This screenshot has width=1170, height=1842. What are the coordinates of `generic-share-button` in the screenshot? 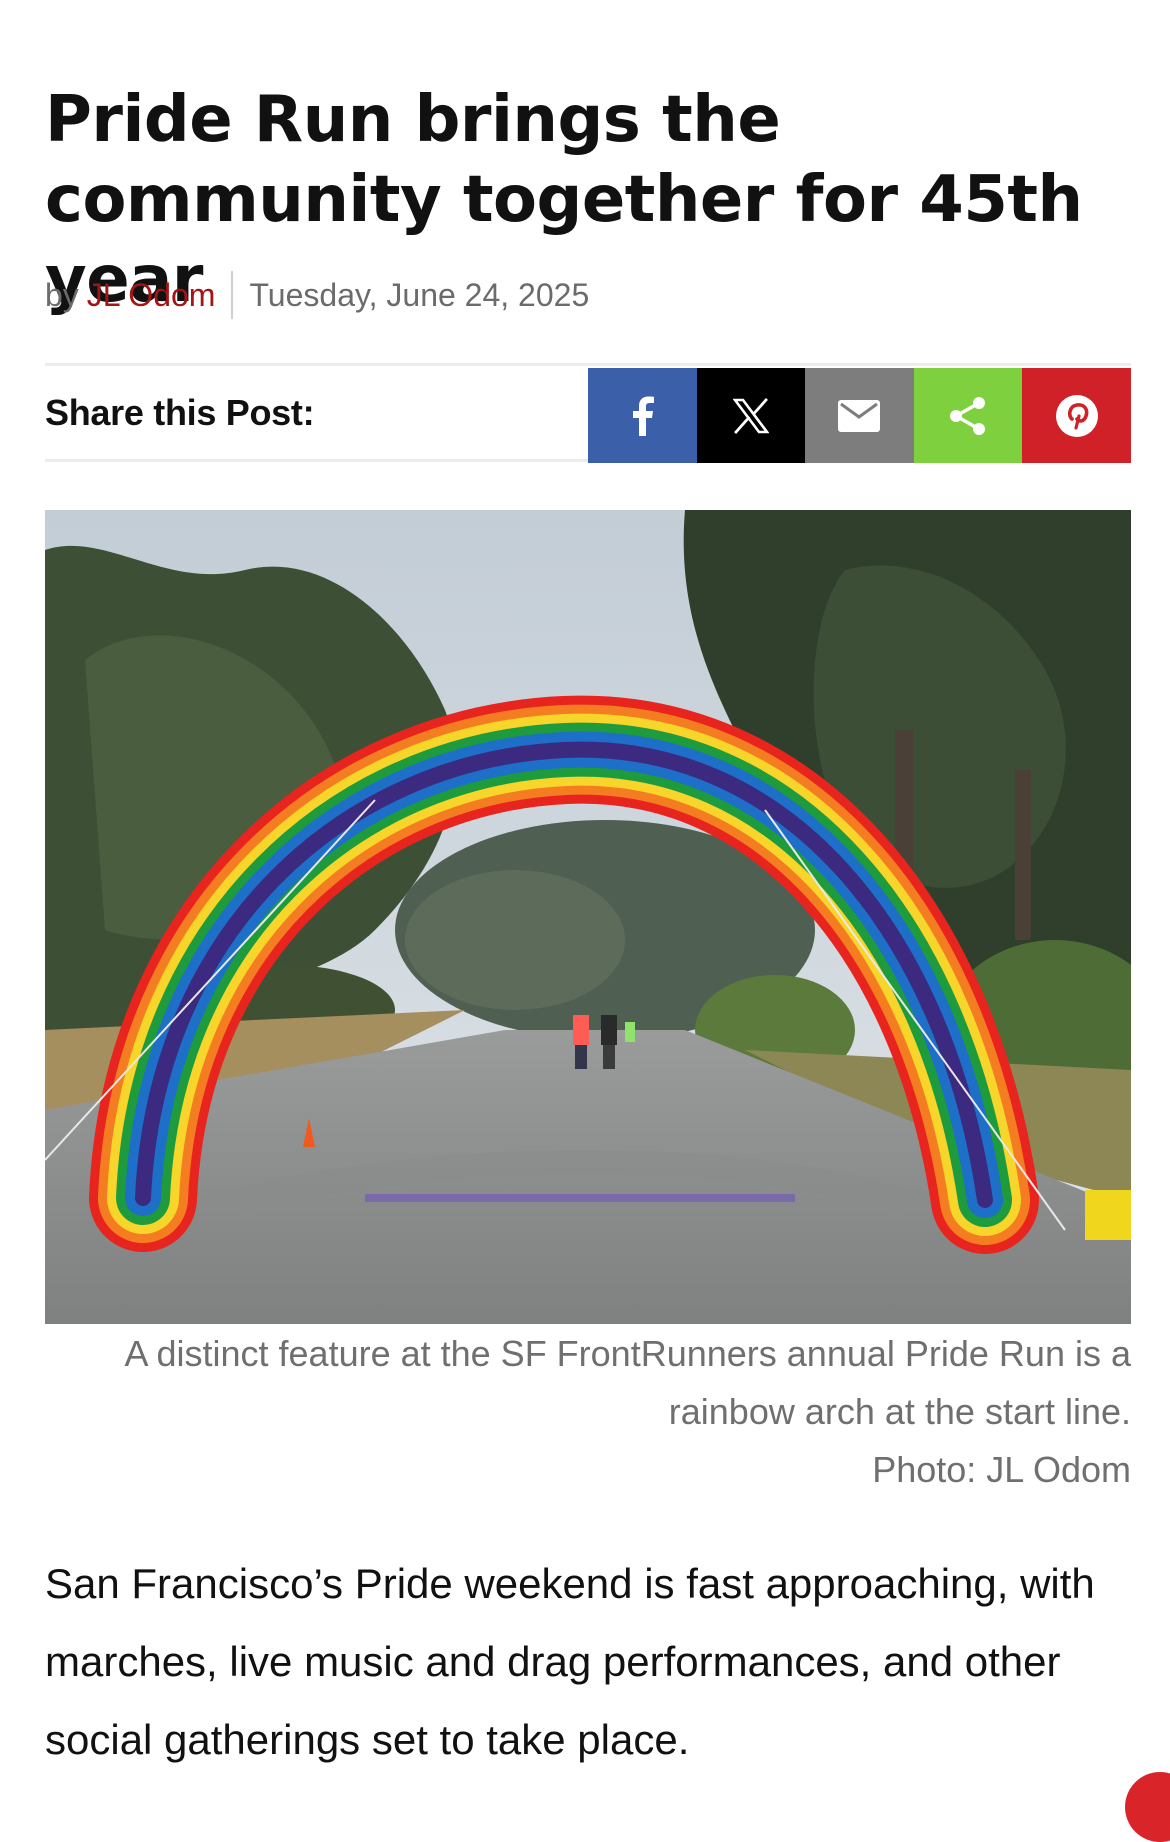 It's located at (968, 415).